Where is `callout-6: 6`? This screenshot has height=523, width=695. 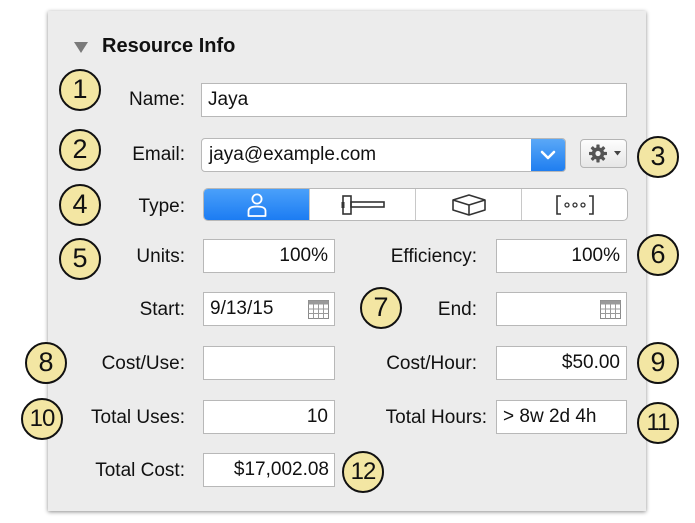 callout-6: 6 is located at coordinates (658, 255).